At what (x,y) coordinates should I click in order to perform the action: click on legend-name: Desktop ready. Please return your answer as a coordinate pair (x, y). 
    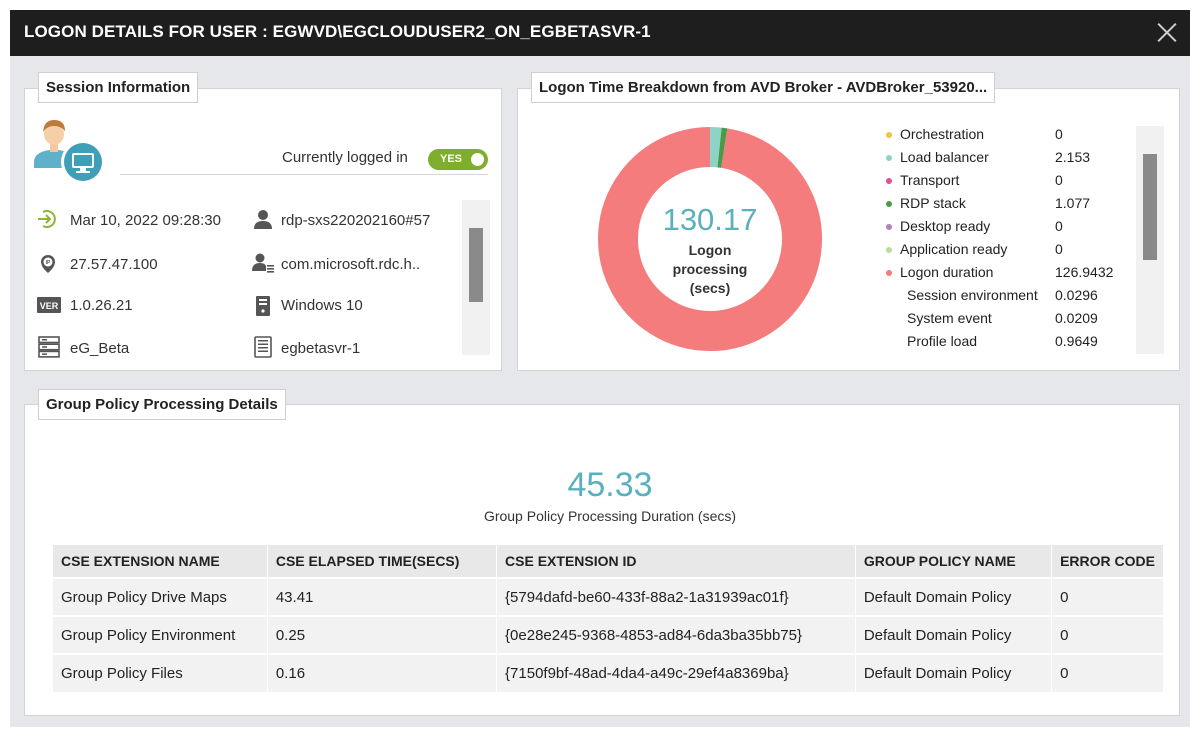
    Looking at the image, I should click on (945, 226).